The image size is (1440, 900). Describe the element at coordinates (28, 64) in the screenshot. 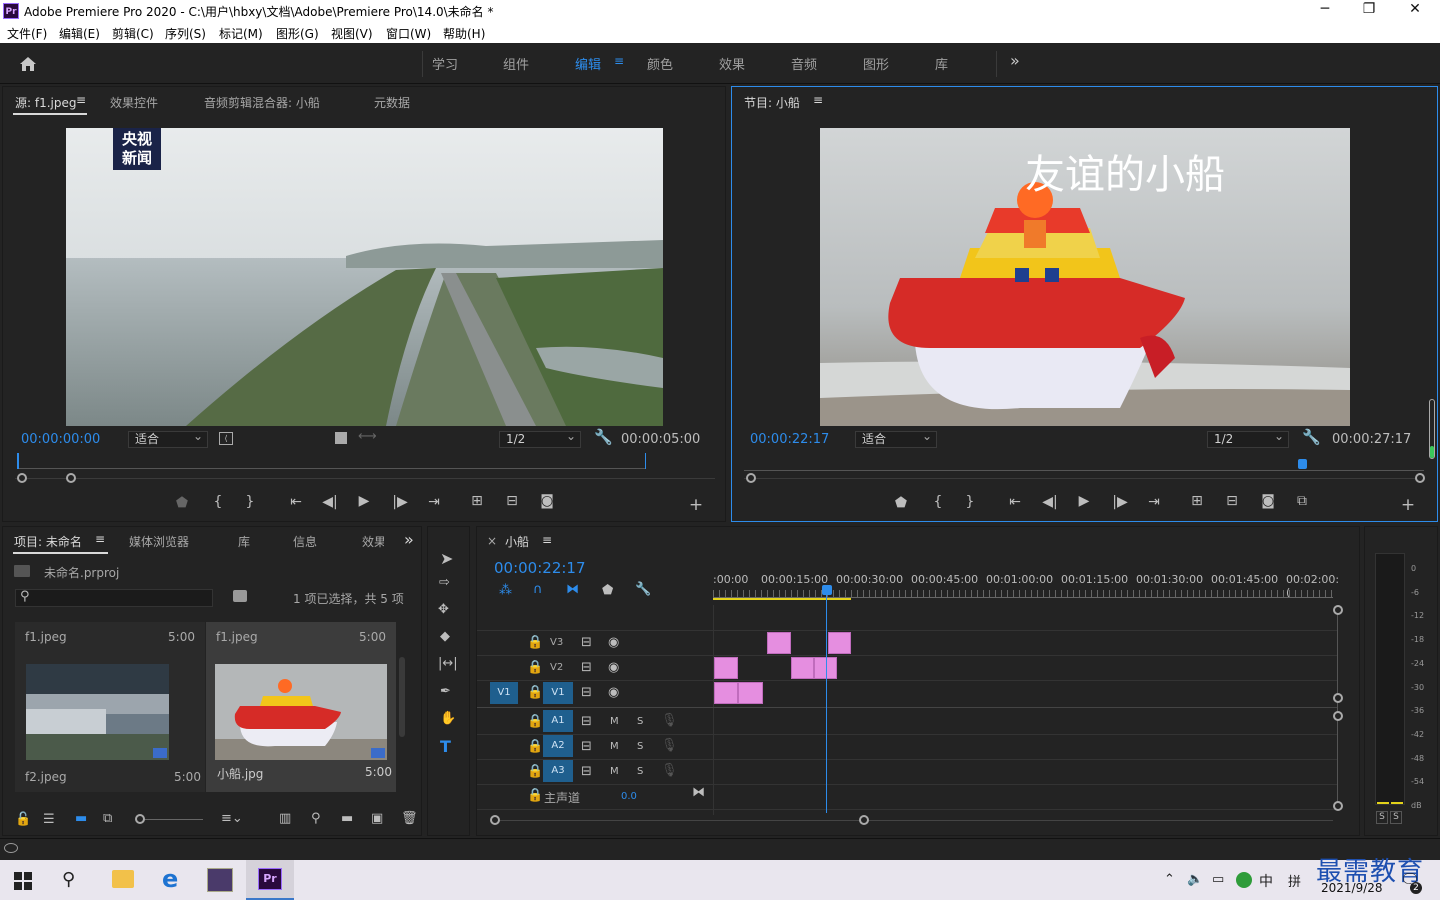

I see `home-icon` at that location.